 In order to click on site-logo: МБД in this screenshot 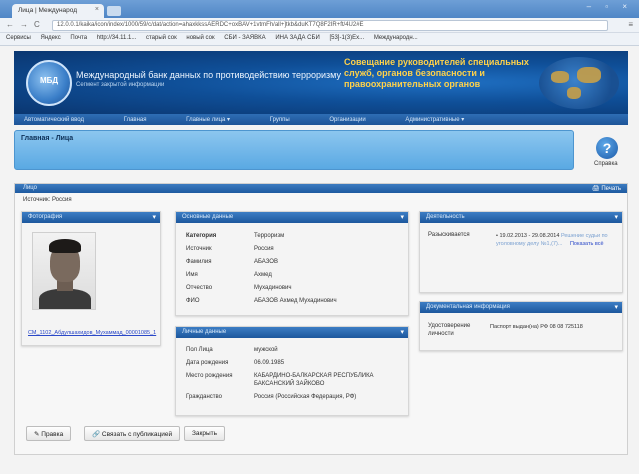, I will do `click(49, 83)`.